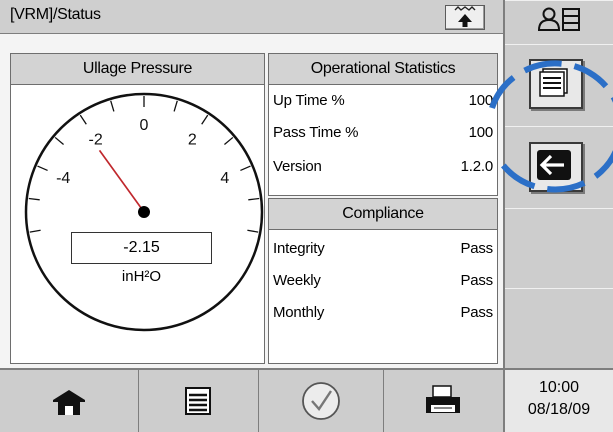 The width and height of the screenshot is (613, 432). Describe the element at coordinates (192, 139) in the screenshot. I see `gauge-tick-label: 2` at that location.